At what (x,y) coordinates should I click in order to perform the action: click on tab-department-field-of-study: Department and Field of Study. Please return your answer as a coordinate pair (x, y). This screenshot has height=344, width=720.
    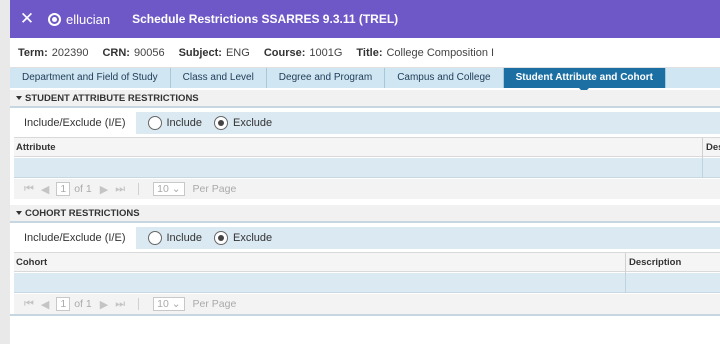
    Looking at the image, I should click on (90, 78).